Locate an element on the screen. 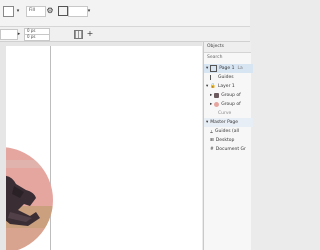 The width and height of the screenshot is (320, 250). grid-icon is located at coordinates (78, 34).